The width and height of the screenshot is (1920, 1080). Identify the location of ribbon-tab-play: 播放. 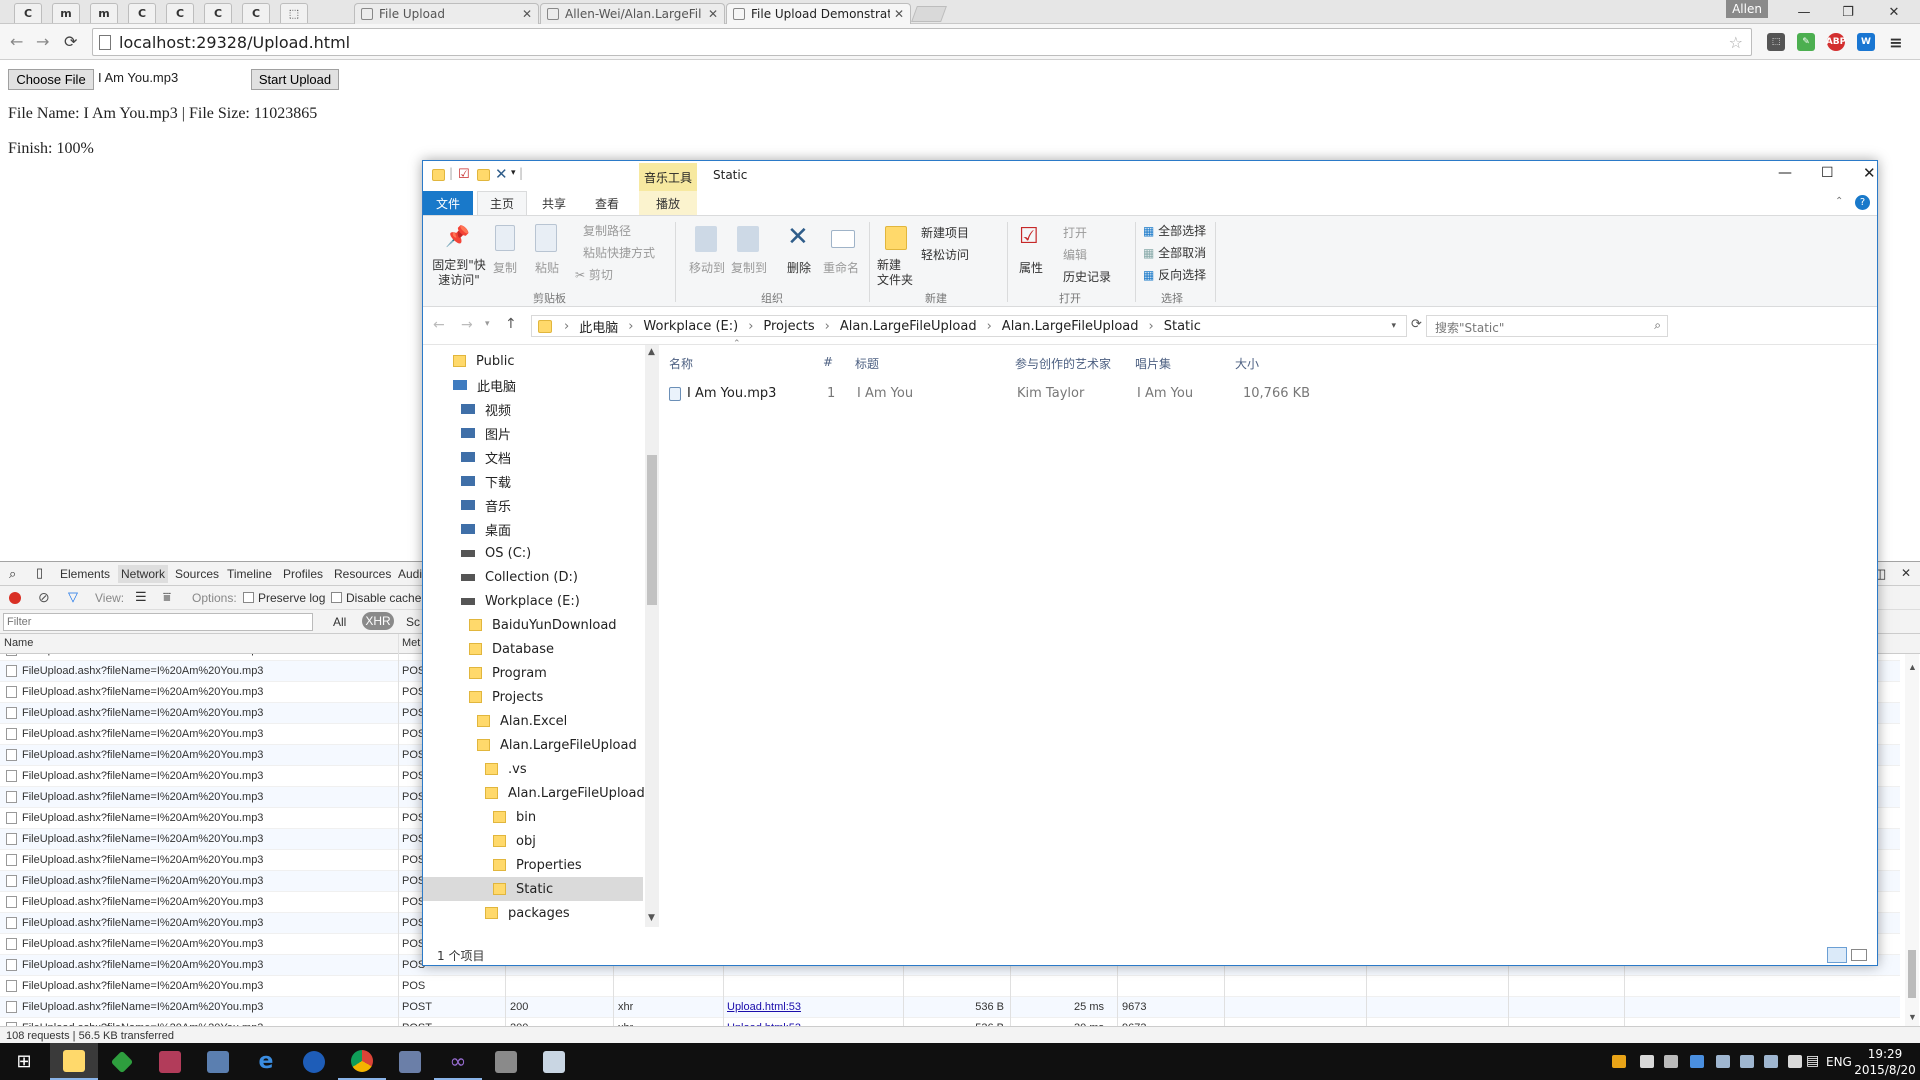
(668, 203).